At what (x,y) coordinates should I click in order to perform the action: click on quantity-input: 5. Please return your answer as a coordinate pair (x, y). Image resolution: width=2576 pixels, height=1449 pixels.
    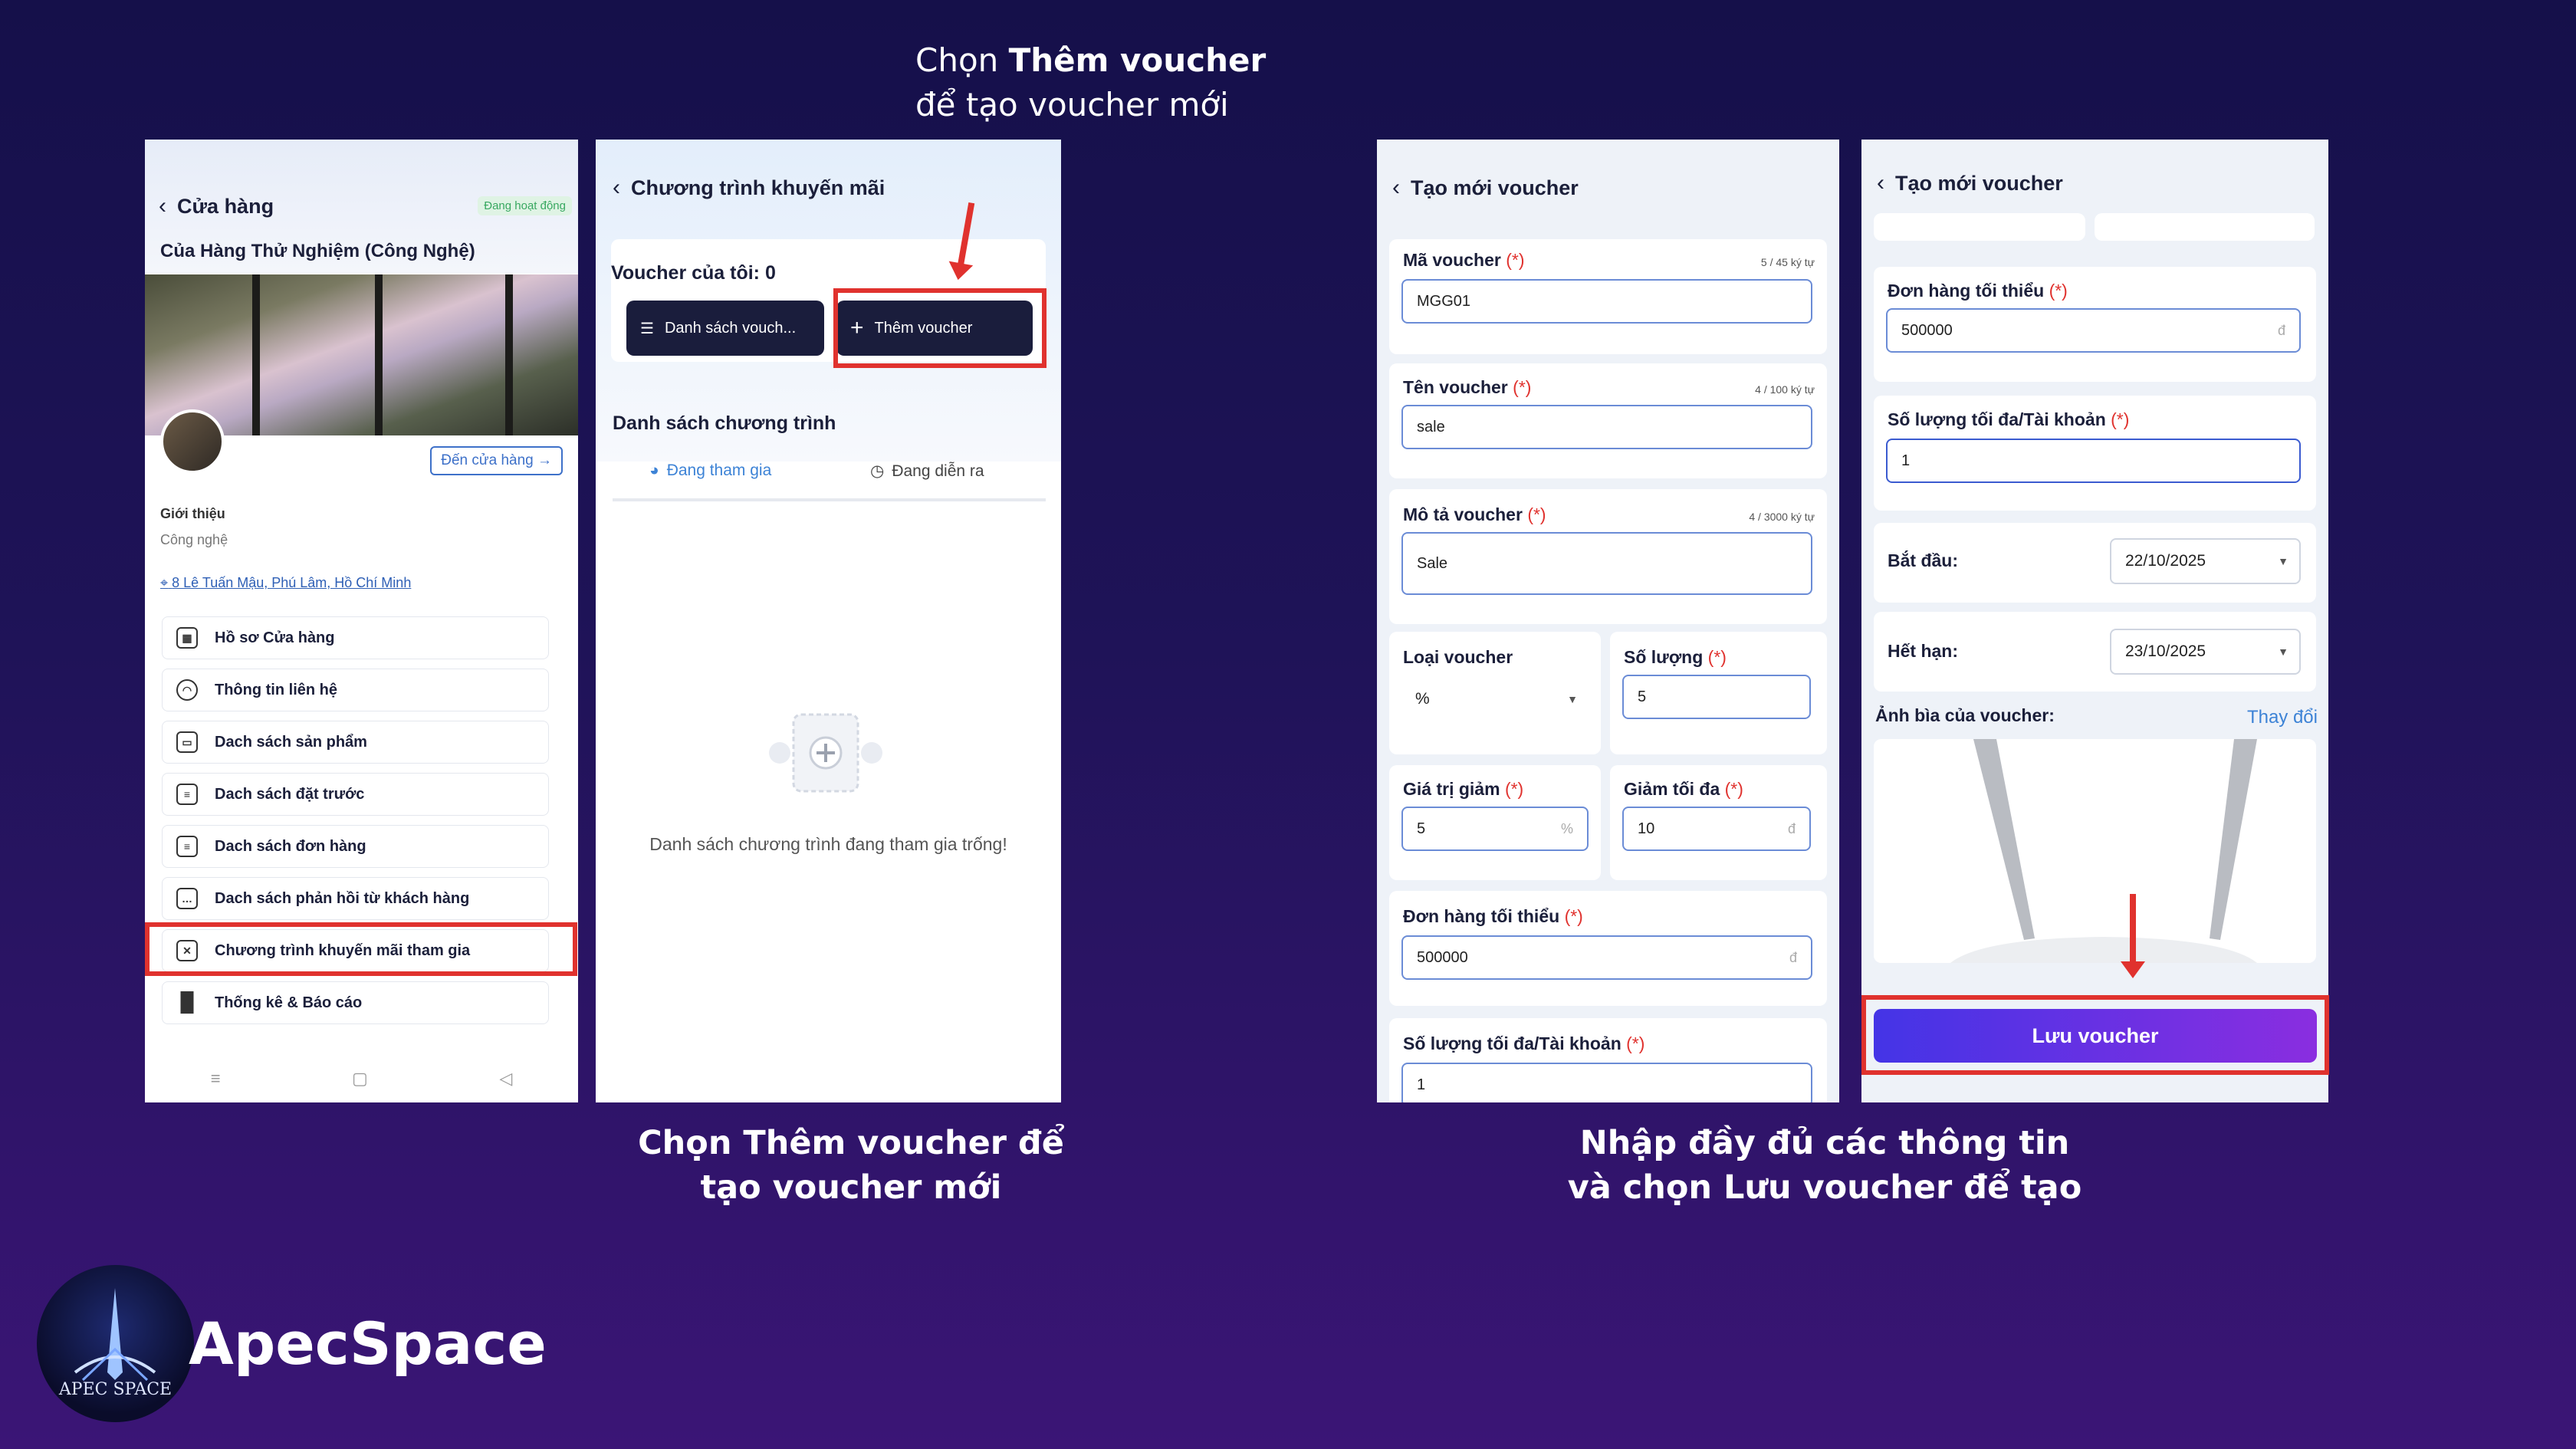
    Looking at the image, I should click on (1717, 697).